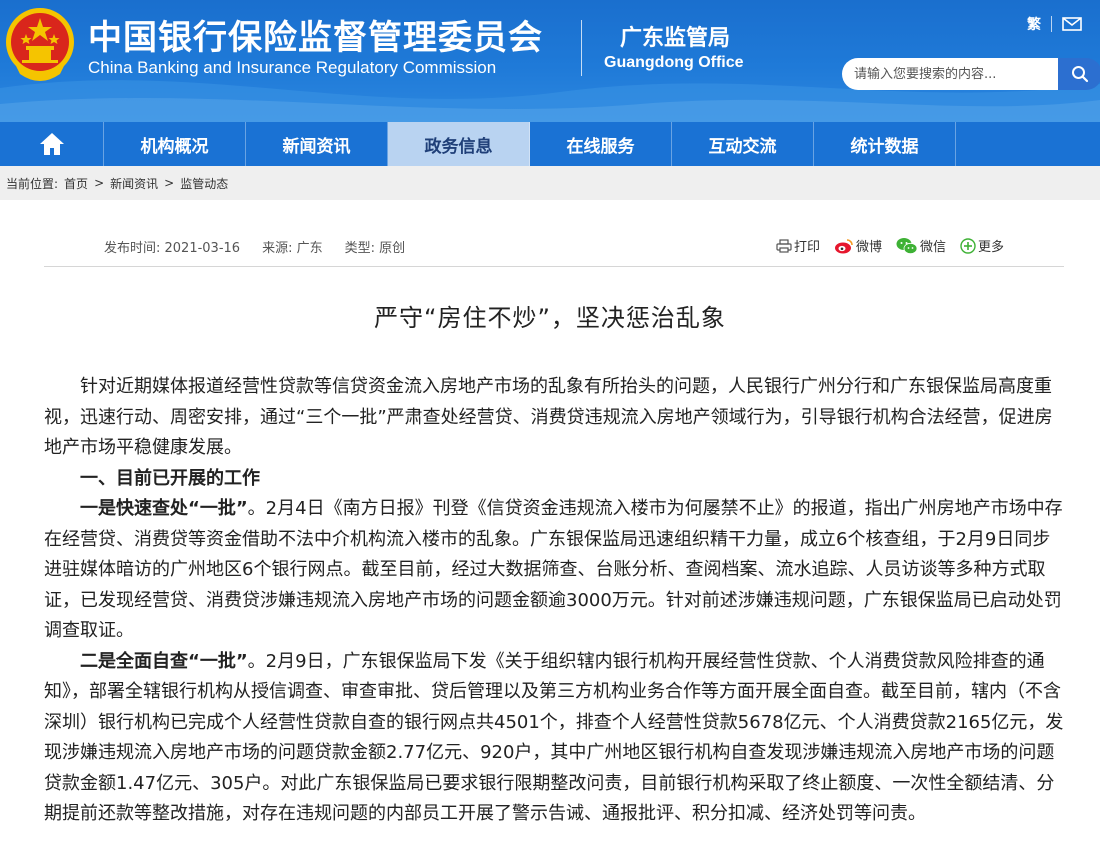  I want to click on nav-item-online-service: 在线服务, so click(601, 144).